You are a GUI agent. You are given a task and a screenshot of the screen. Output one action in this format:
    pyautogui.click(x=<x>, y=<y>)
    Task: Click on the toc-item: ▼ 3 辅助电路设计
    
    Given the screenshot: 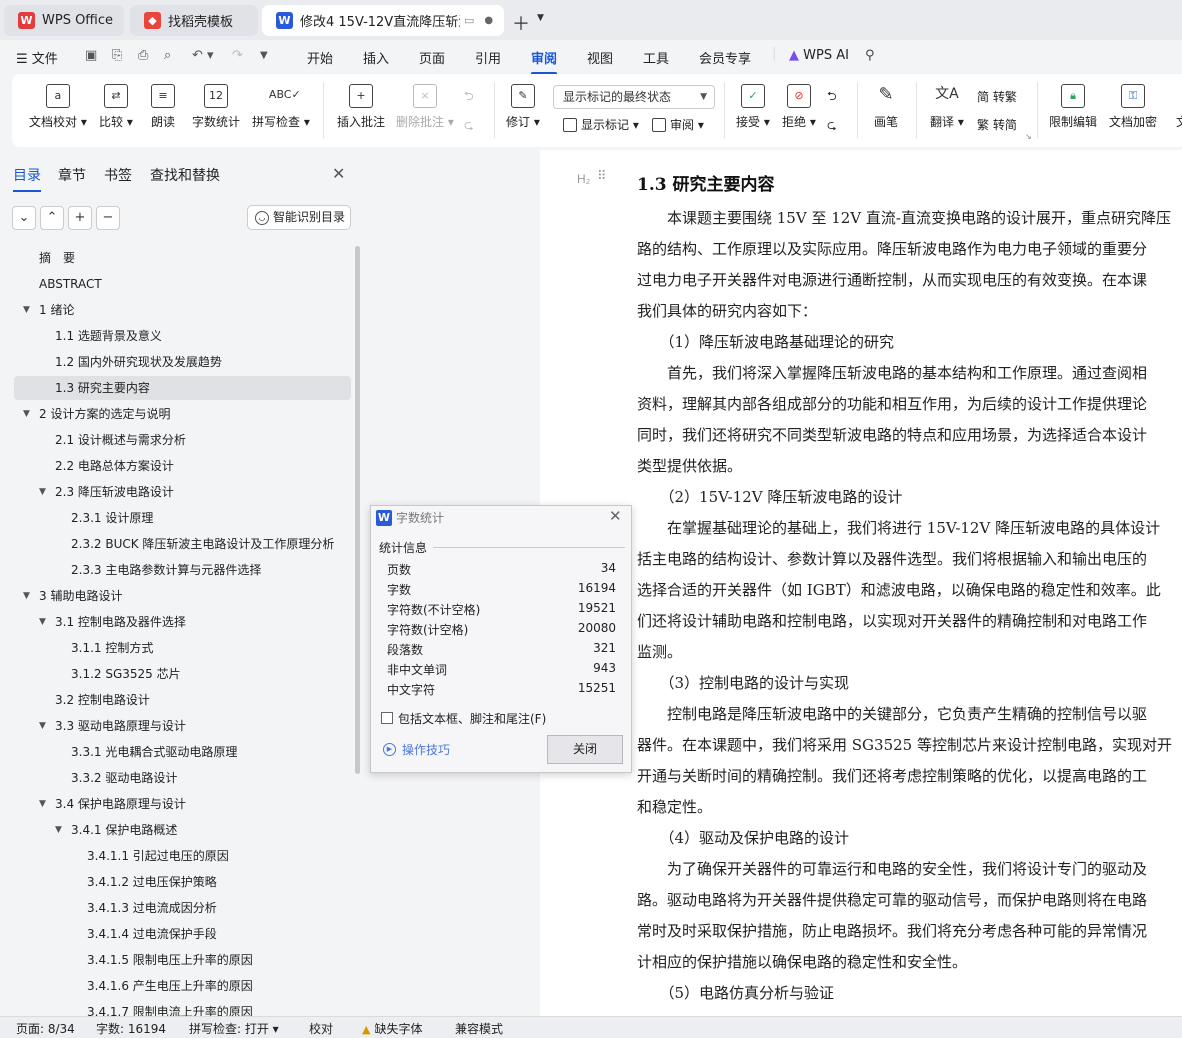 What is the action you would take?
    pyautogui.click(x=182, y=596)
    